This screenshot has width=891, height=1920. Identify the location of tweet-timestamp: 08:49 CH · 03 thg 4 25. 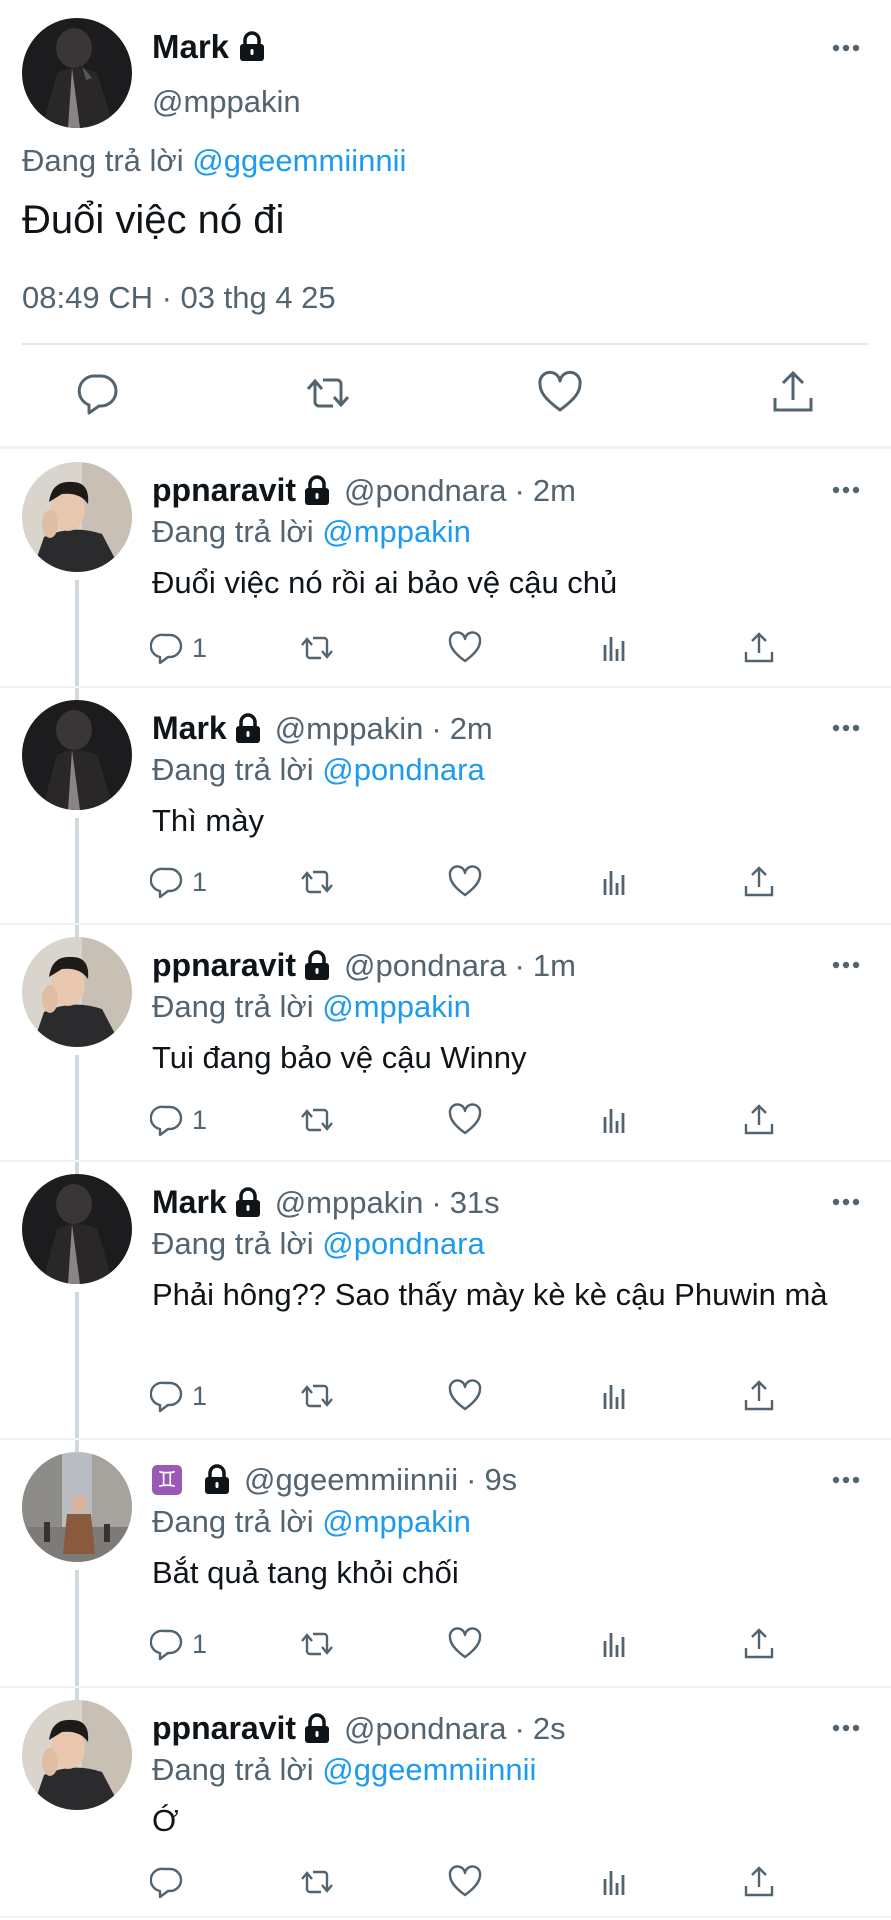
(179, 298).